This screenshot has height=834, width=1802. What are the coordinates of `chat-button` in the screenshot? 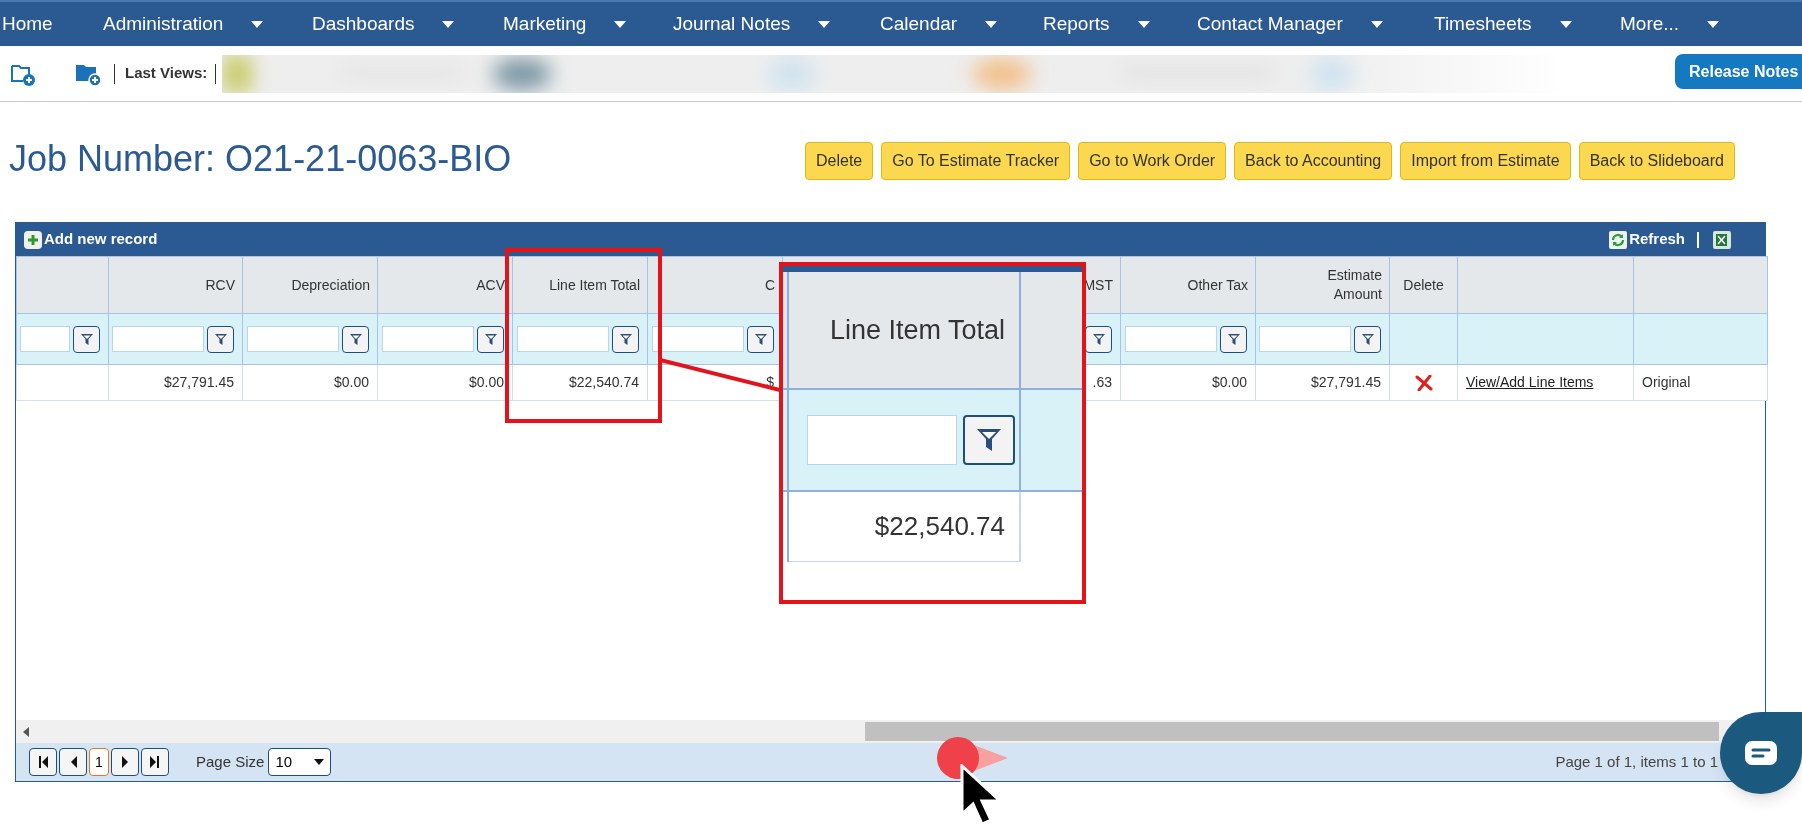 It's located at (1761, 753).